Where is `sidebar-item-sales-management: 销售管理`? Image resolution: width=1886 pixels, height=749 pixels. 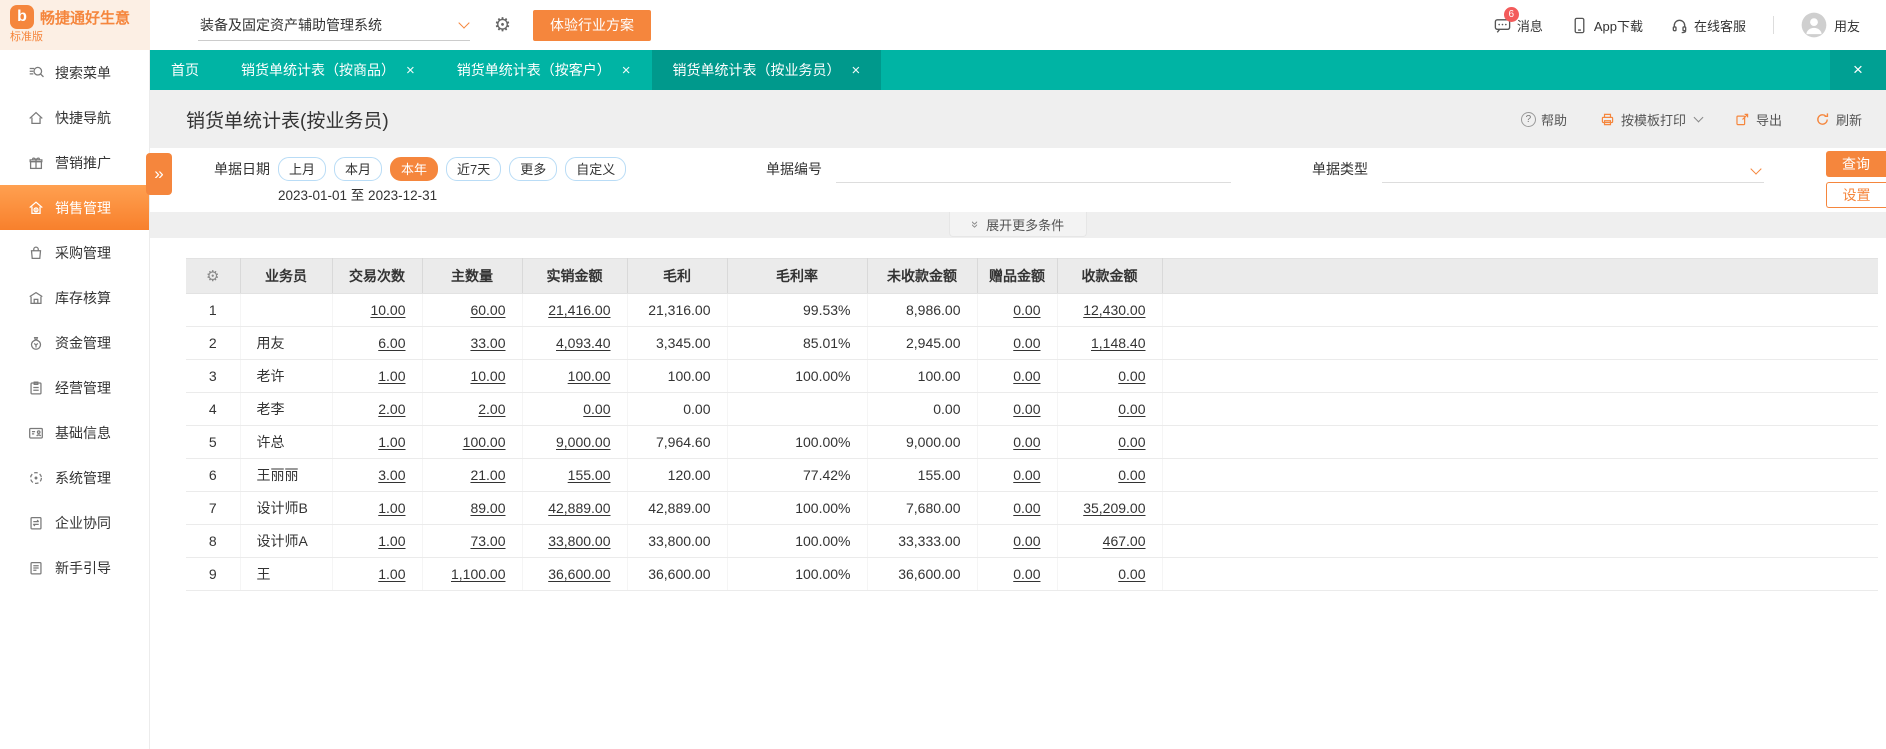 sidebar-item-sales-management: 销售管理 is located at coordinates (74, 207).